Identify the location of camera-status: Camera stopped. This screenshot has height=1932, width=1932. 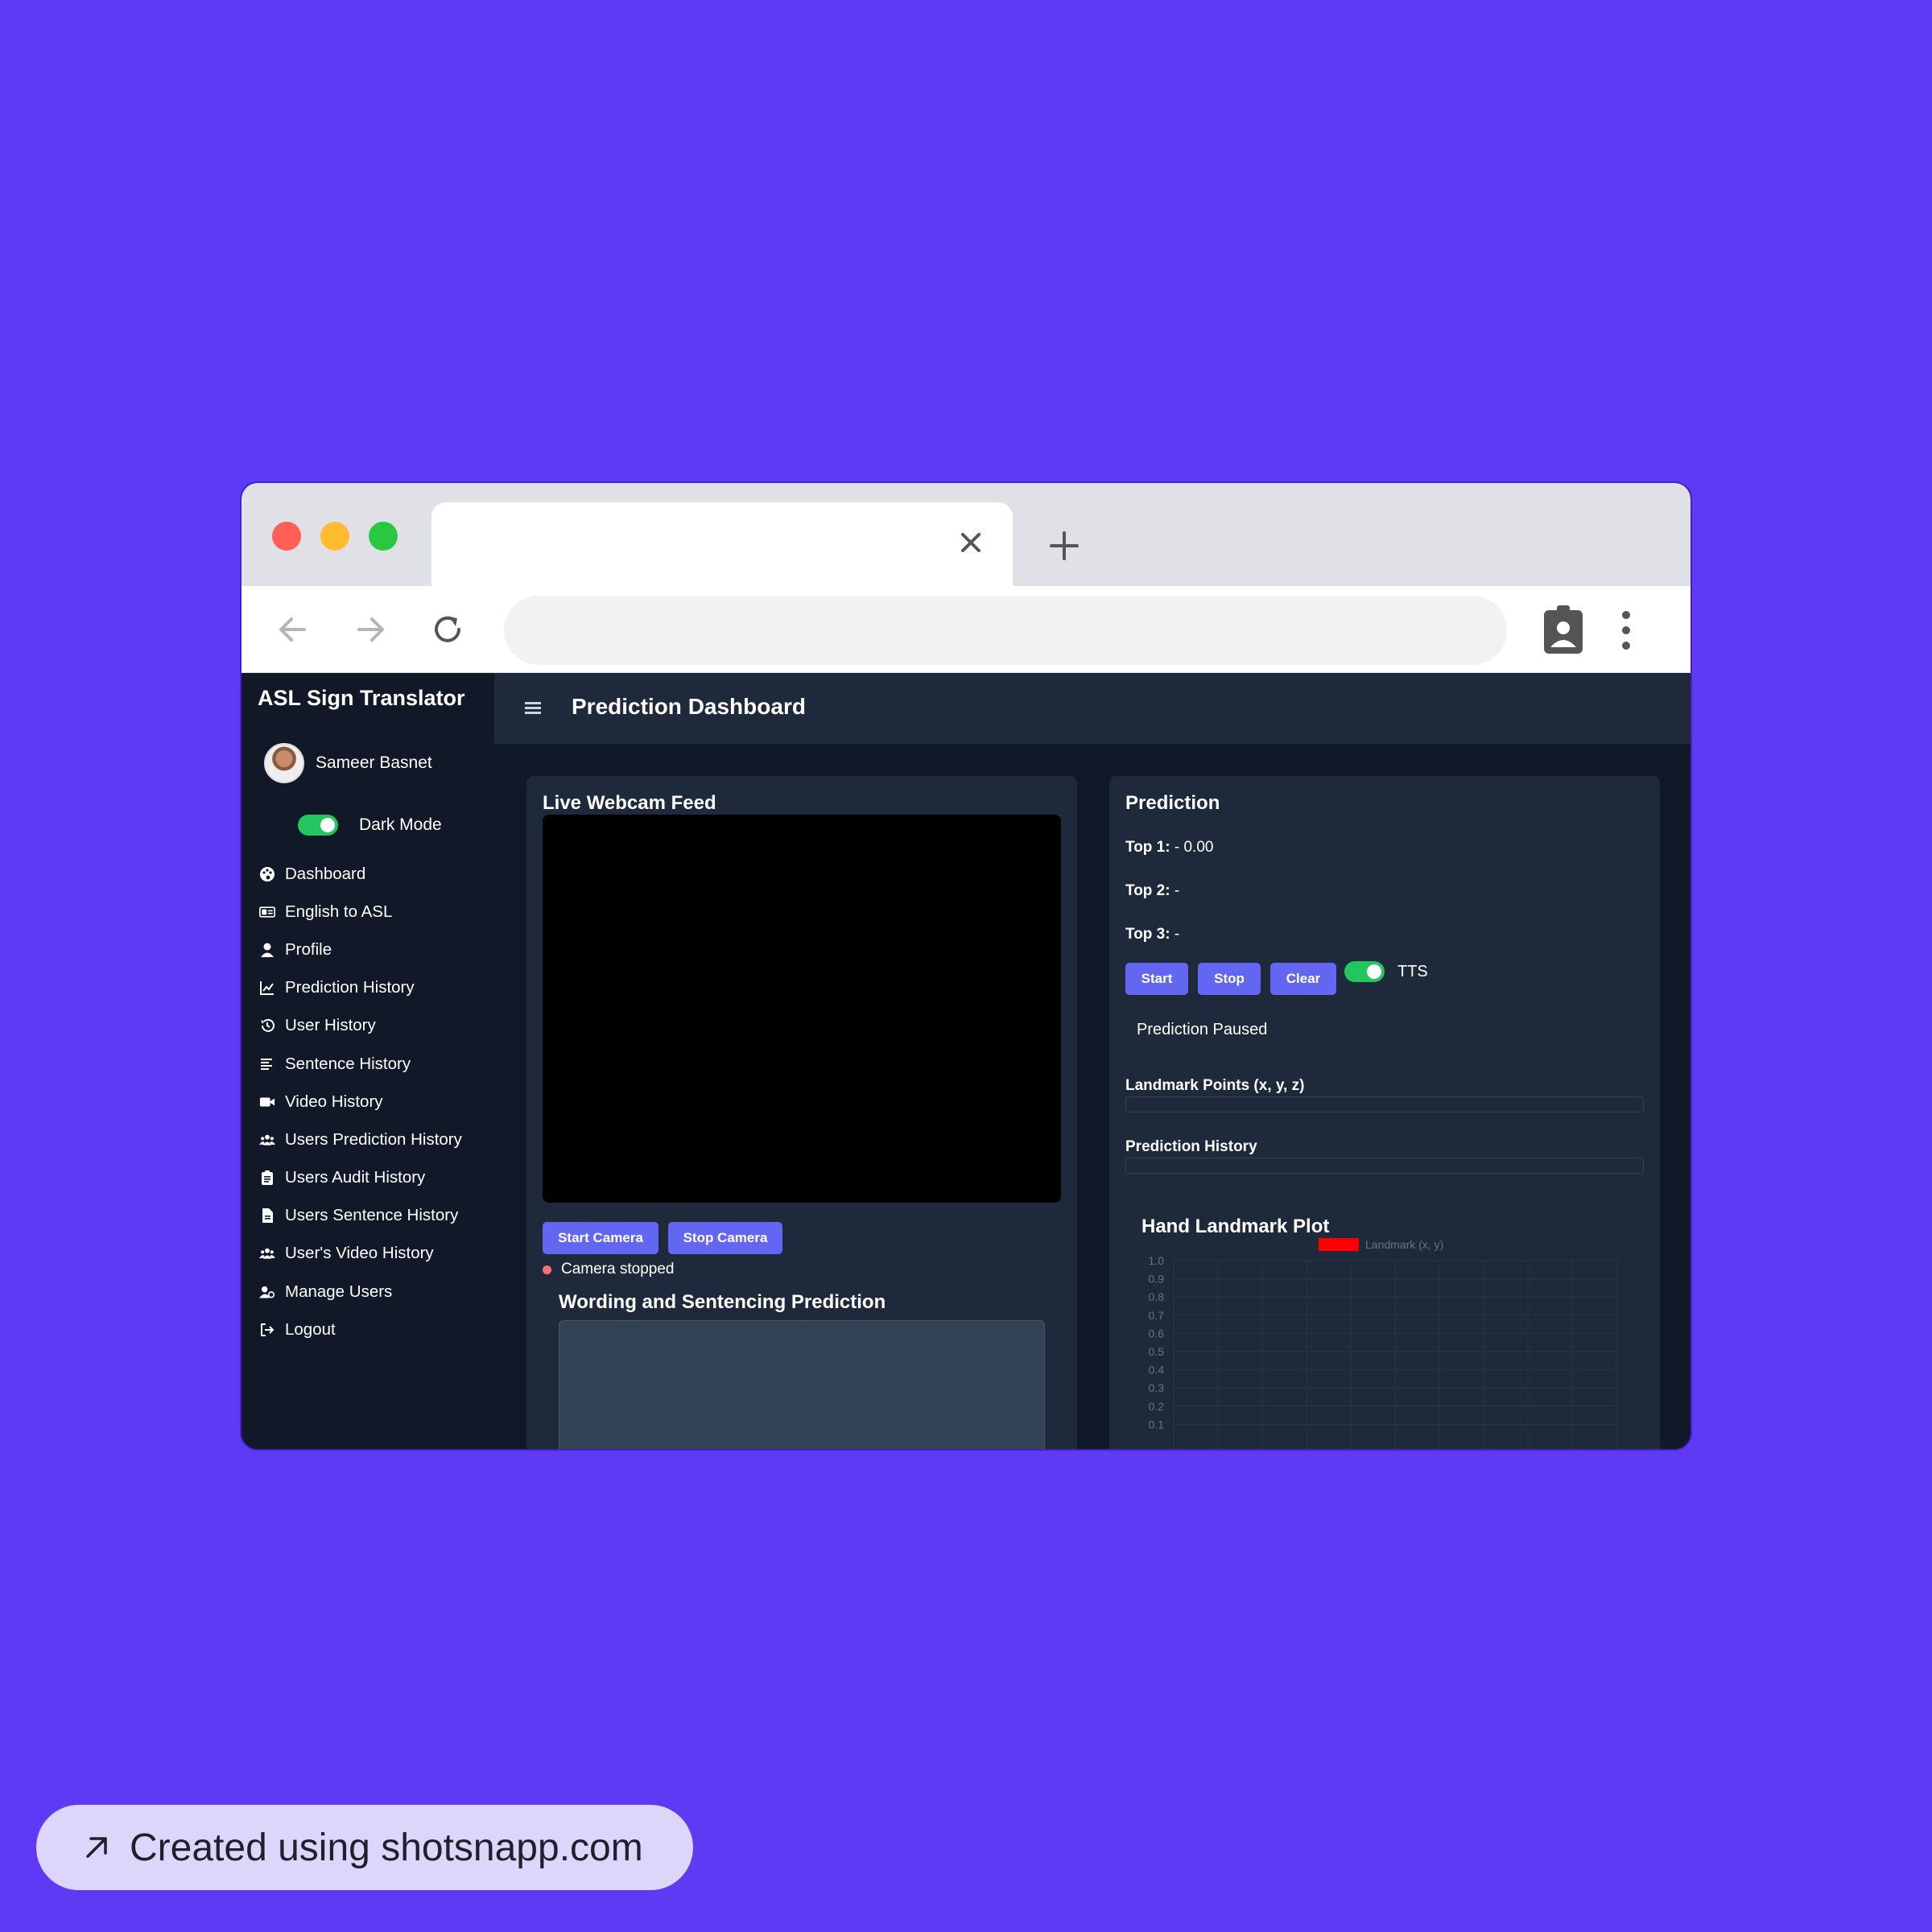
(608, 1269).